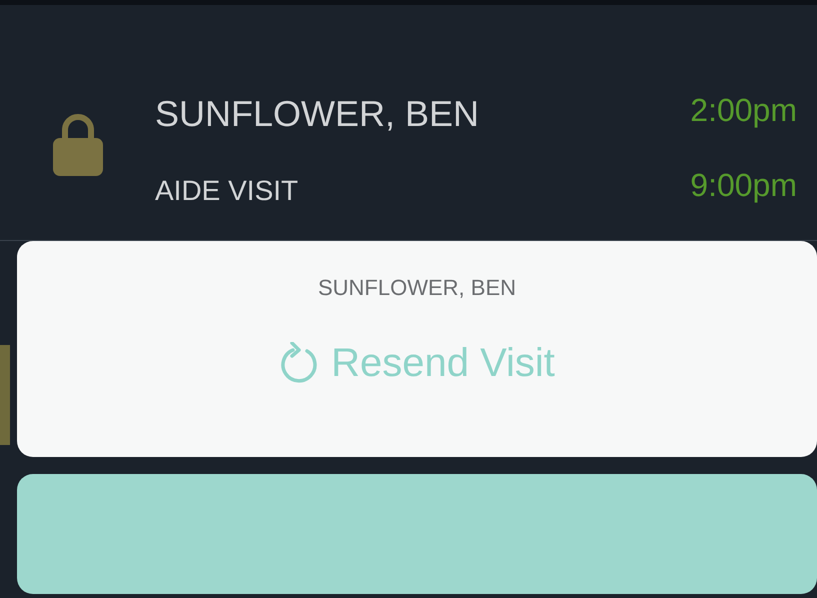  I want to click on visit-type: AIDE VISIT, so click(227, 191).